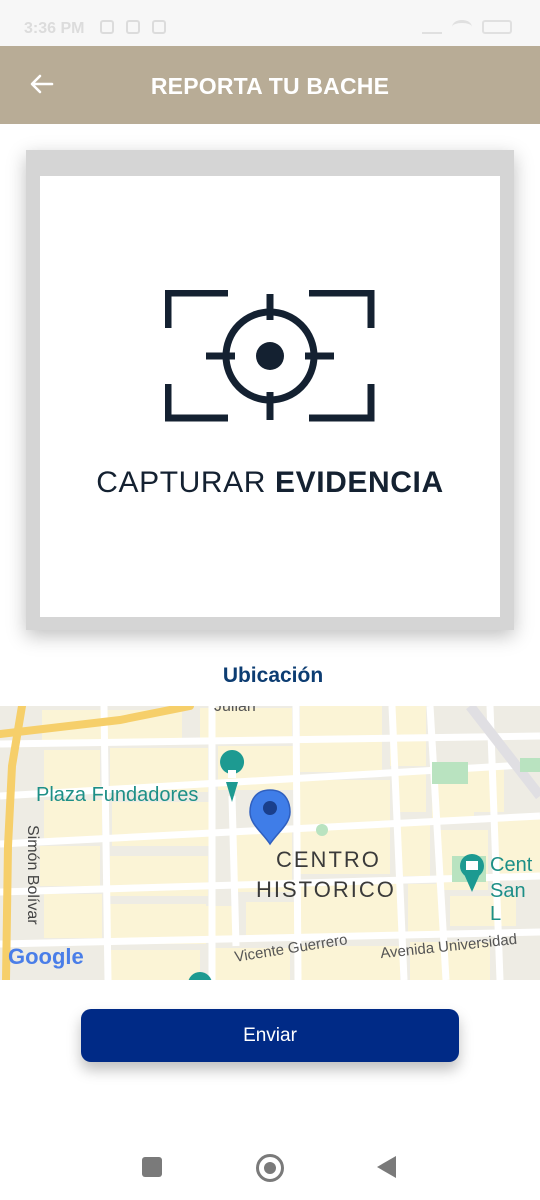  I want to click on app-bar: REPORTA TU BACHE, so click(270, 85).